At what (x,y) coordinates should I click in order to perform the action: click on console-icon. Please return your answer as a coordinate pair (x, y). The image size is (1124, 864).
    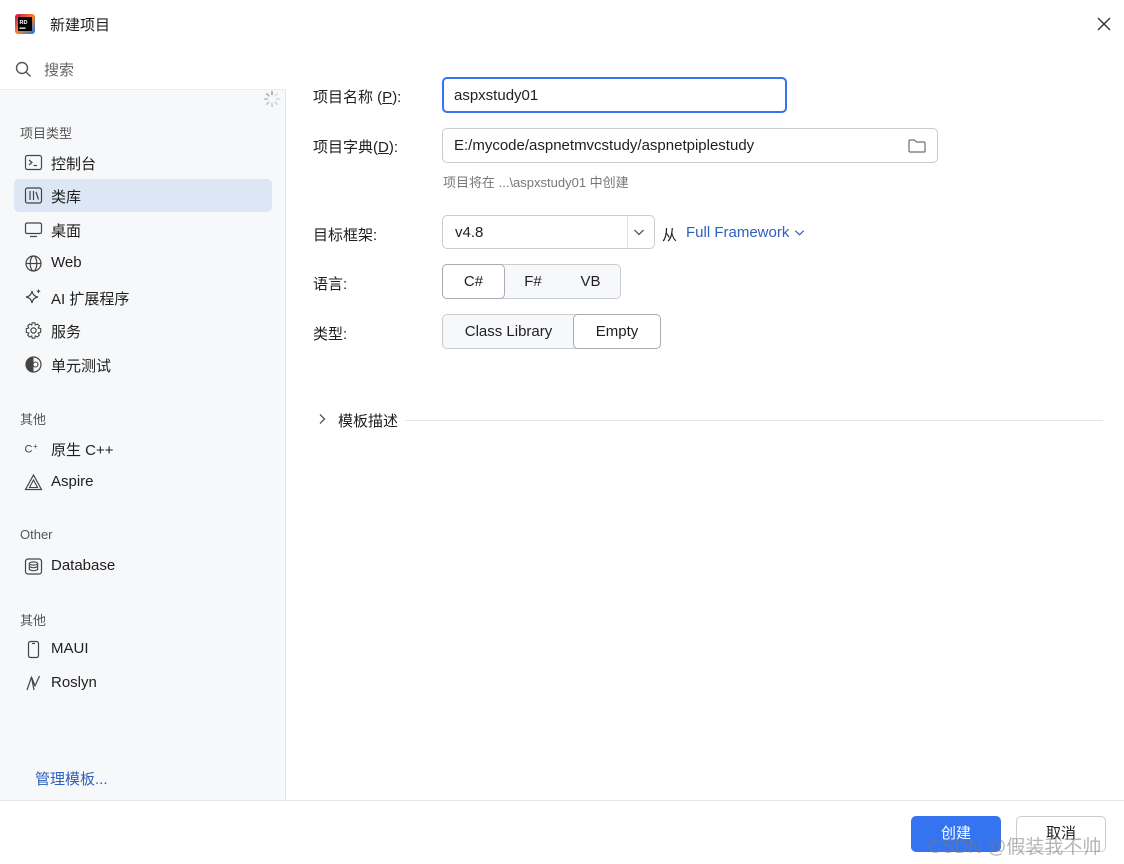
    Looking at the image, I should click on (33, 162).